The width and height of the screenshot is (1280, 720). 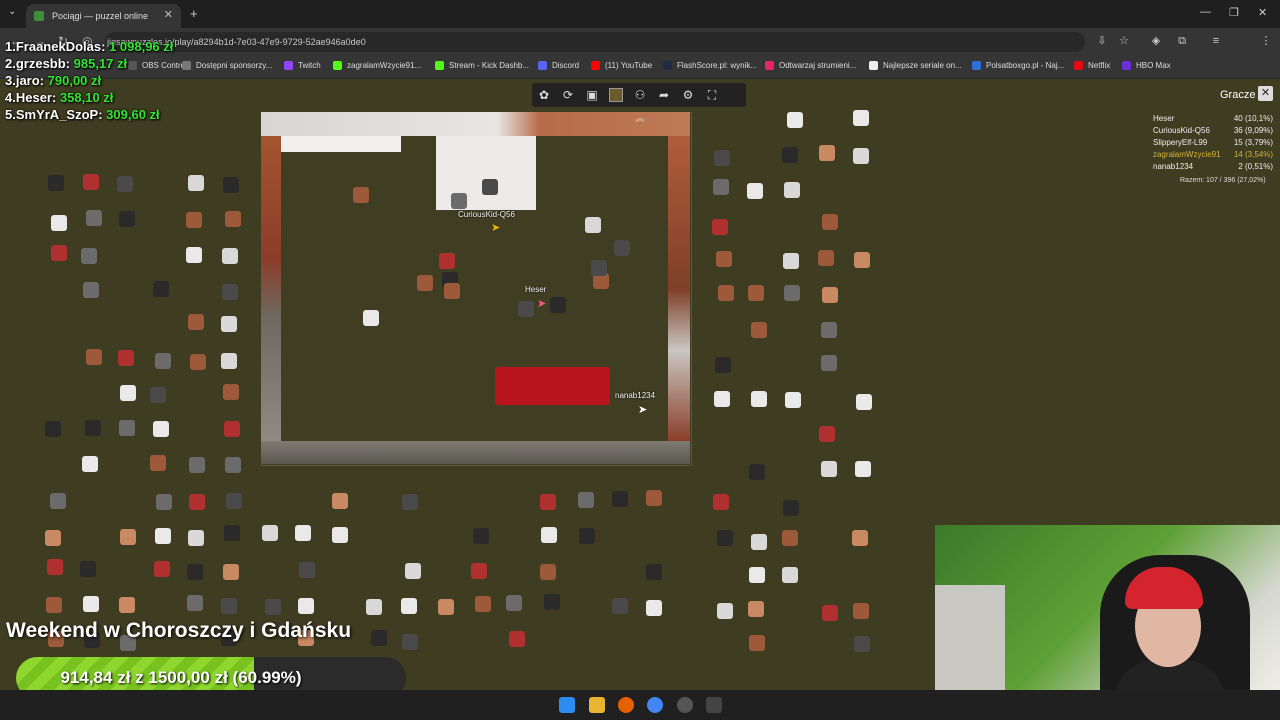 What do you see at coordinates (1092, 65) in the screenshot?
I see `bookmark-item: Netflix` at bounding box center [1092, 65].